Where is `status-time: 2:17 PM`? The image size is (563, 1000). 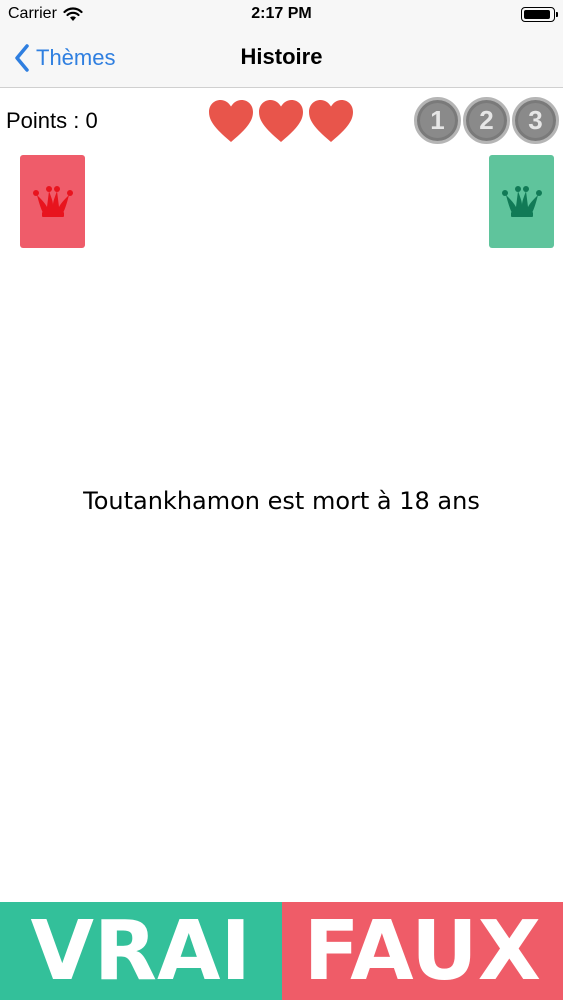
status-time: 2:17 PM is located at coordinates (281, 13).